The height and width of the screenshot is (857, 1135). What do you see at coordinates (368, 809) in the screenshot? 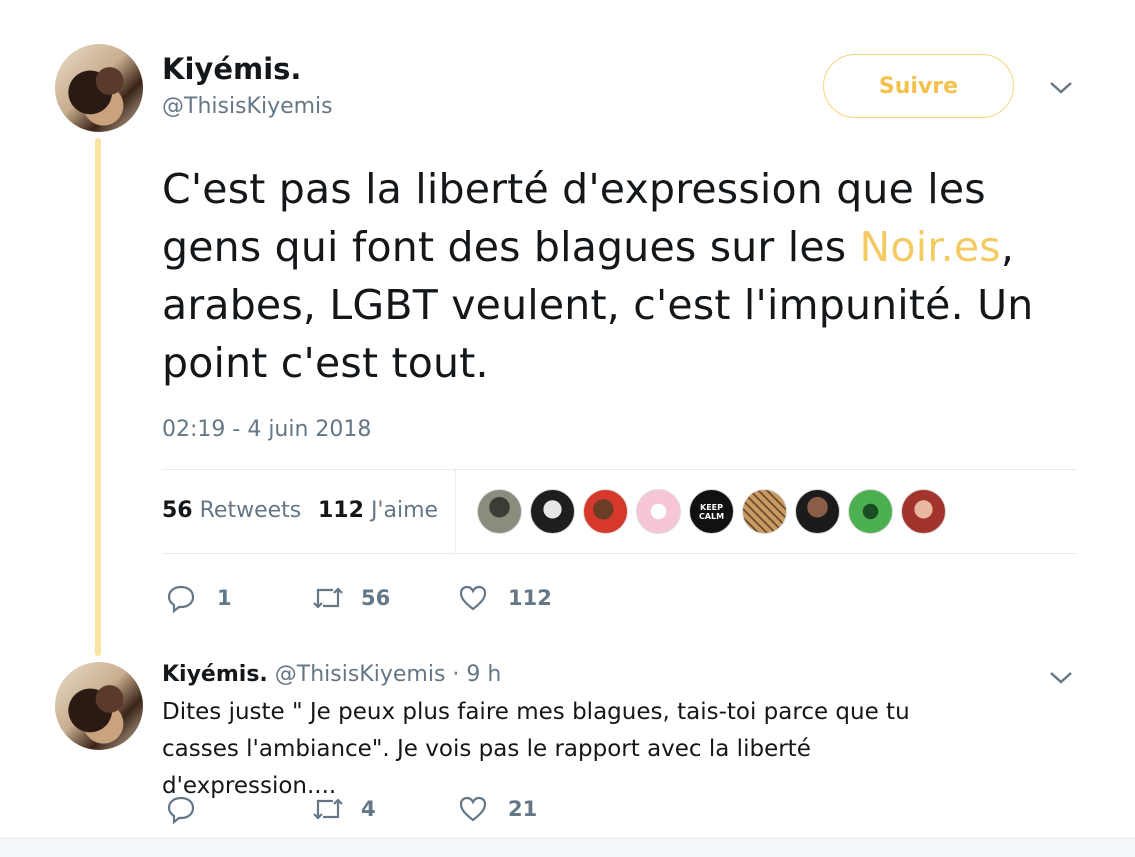
I see `reply-retweet-count: 4` at bounding box center [368, 809].